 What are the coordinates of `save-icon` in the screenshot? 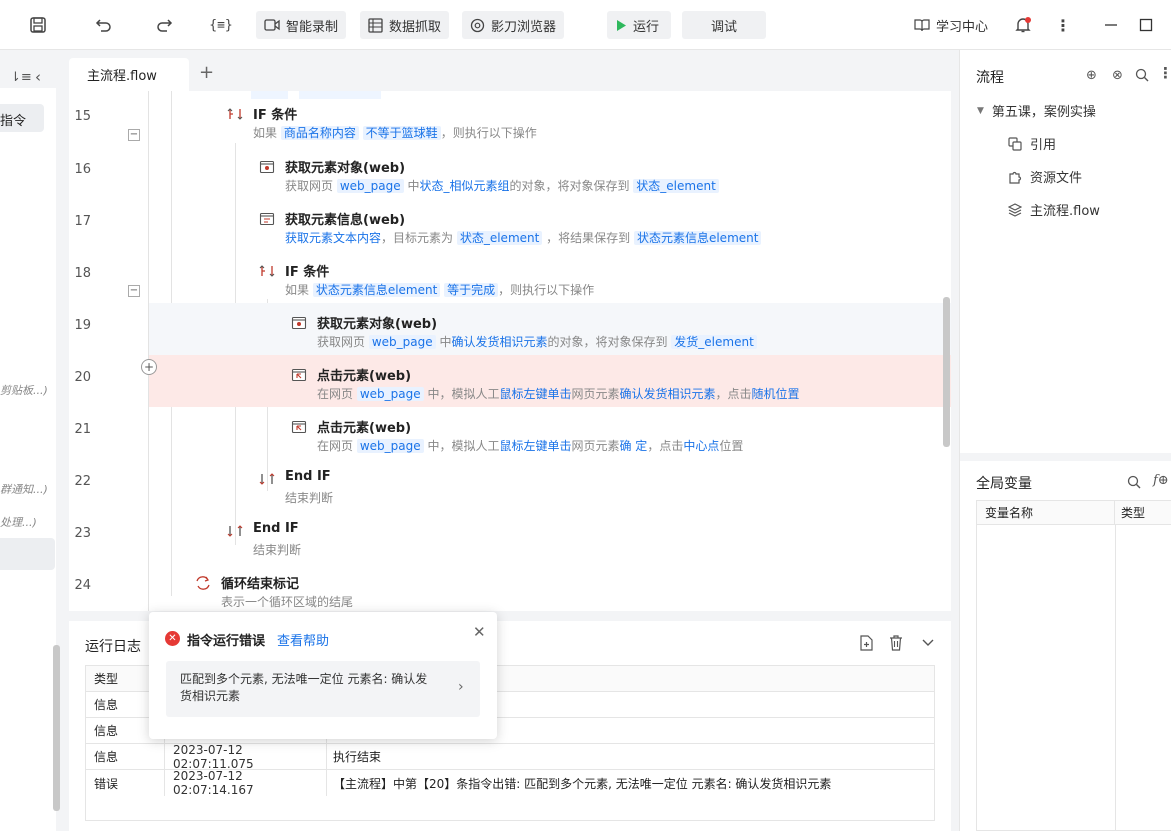 It's located at (38, 25).